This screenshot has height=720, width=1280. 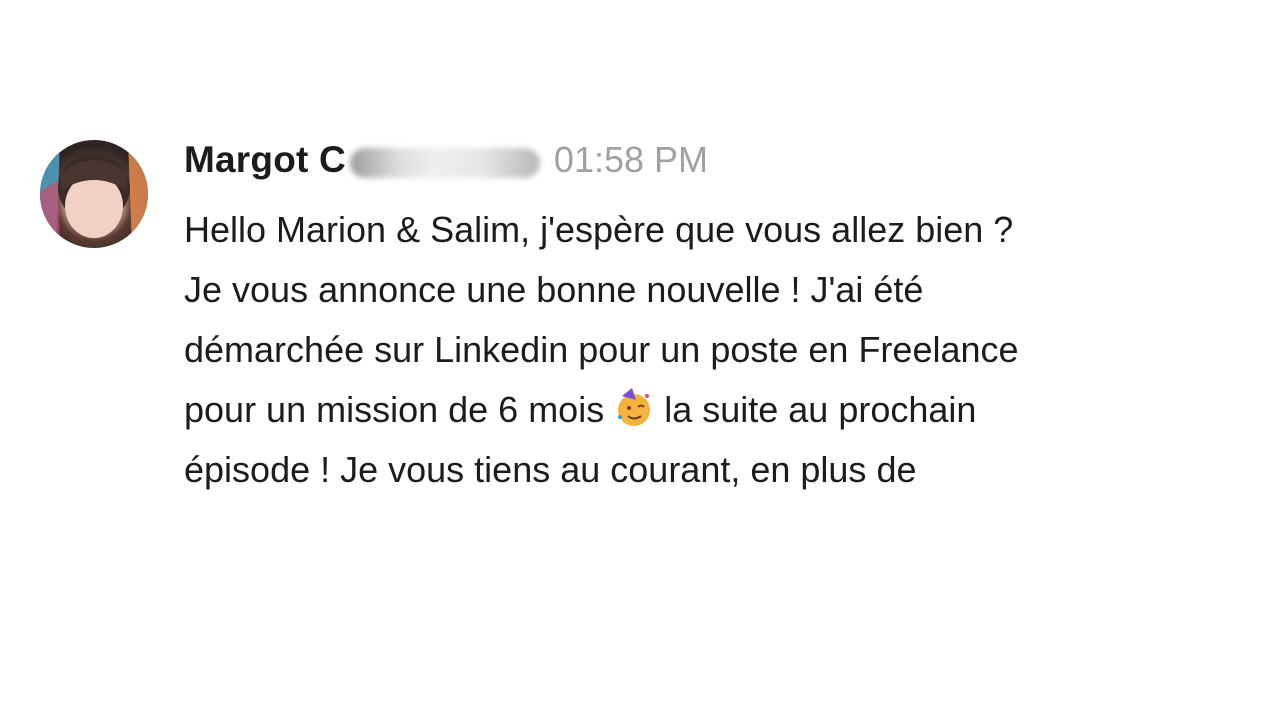 I want to click on author-name: Margot C, so click(x=265, y=160).